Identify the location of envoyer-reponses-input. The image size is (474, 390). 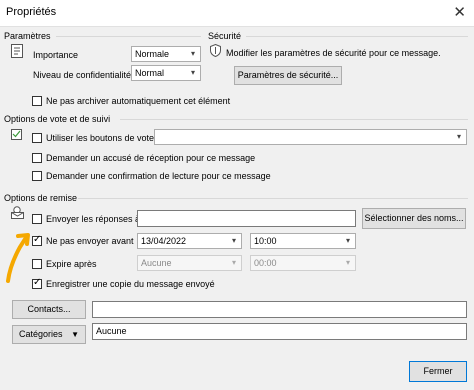
(246, 218).